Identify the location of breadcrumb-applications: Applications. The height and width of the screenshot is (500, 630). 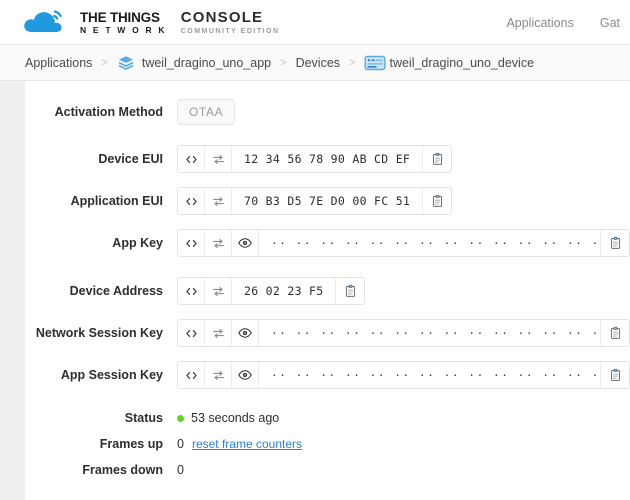
(58, 63).